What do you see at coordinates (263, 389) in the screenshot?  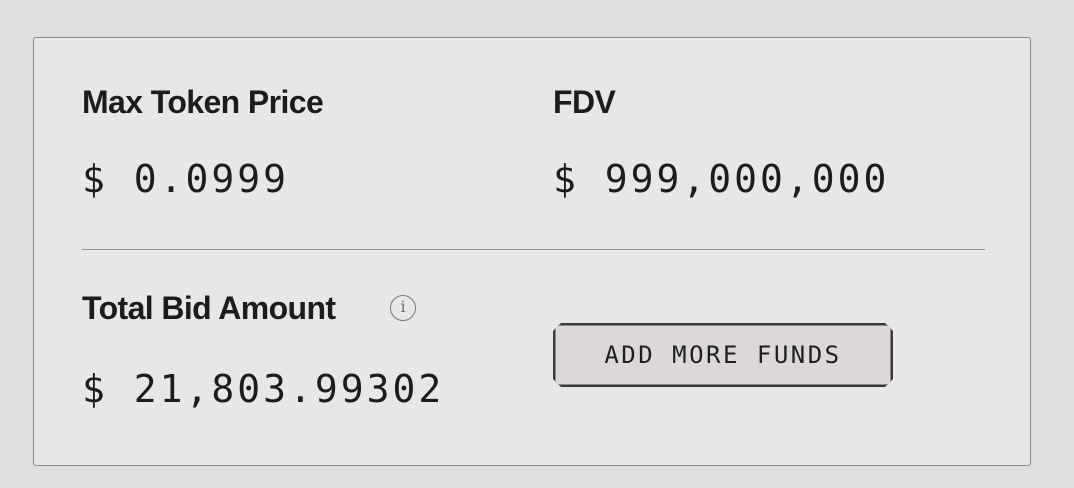 I see `total-bid-amount-value: $ 21,803.99302` at bounding box center [263, 389].